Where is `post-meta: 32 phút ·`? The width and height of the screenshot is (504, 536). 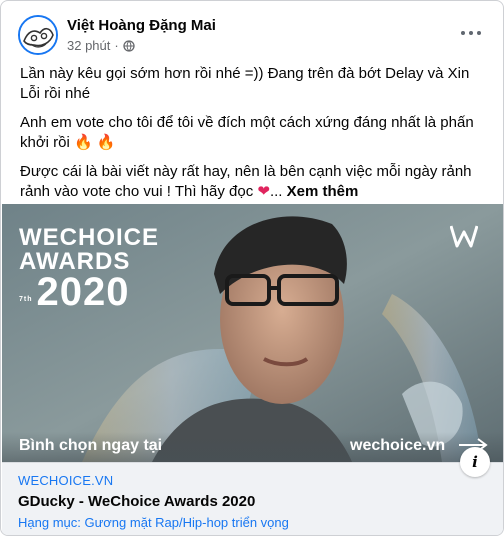 post-meta: 32 phút · is located at coordinates (101, 45).